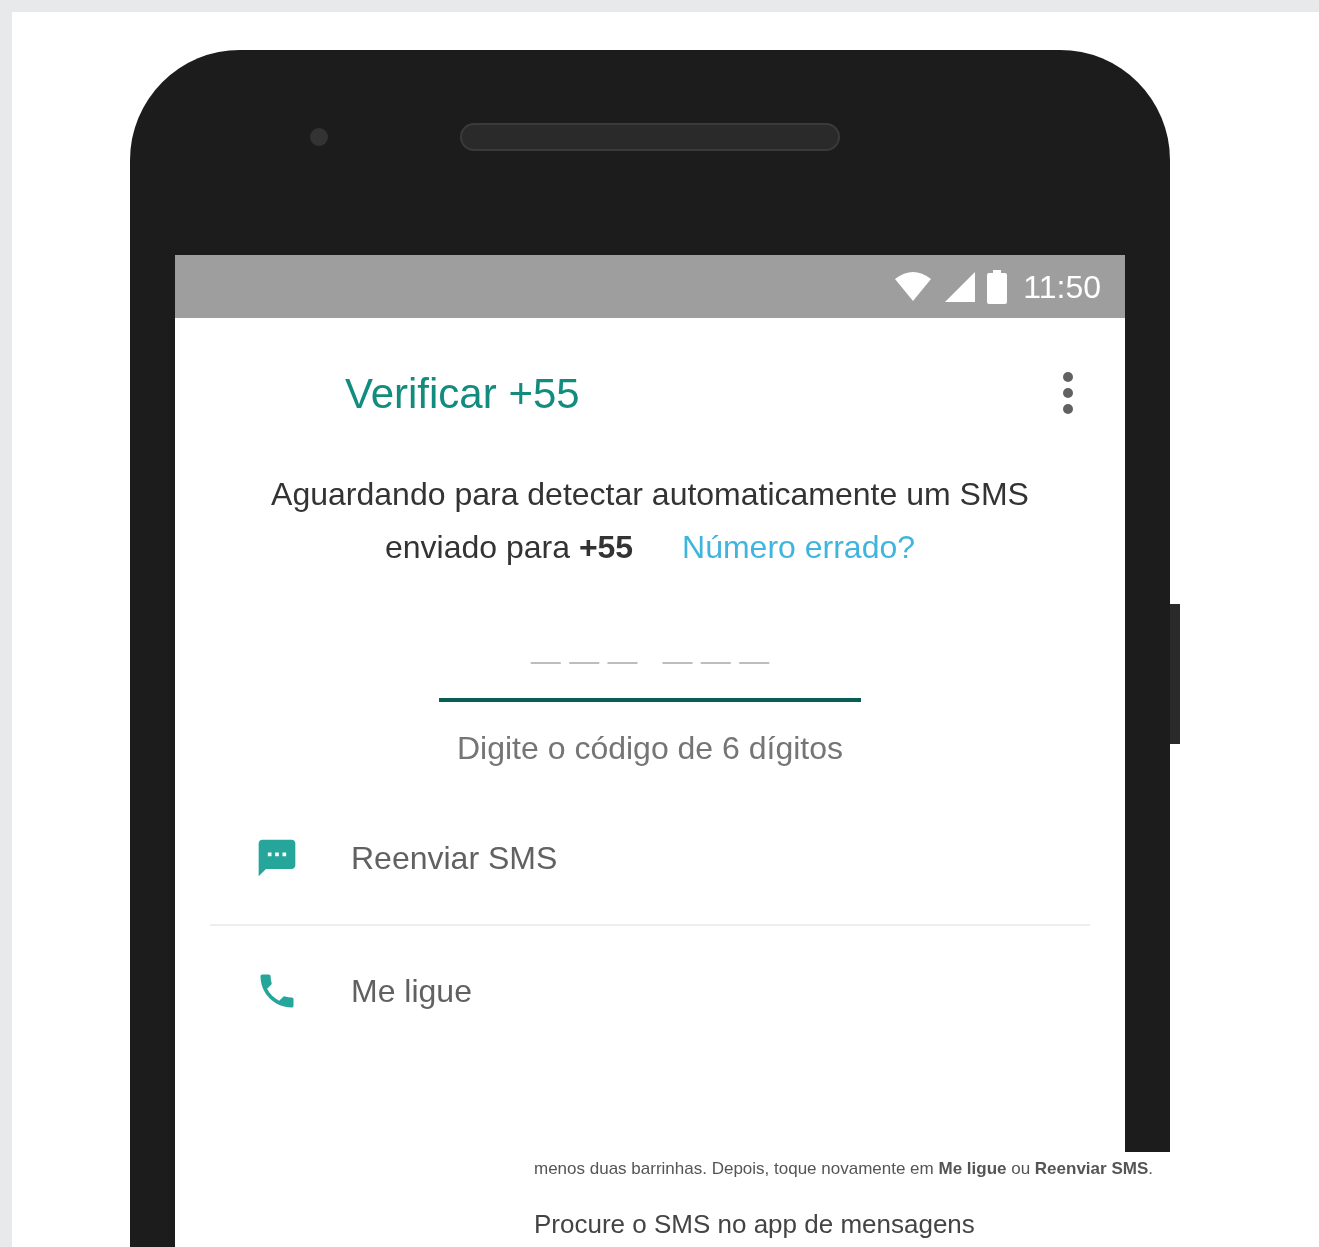  Describe the element at coordinates (1062, 287) in the screenshot. I see `status-time: 11:50` at that location.